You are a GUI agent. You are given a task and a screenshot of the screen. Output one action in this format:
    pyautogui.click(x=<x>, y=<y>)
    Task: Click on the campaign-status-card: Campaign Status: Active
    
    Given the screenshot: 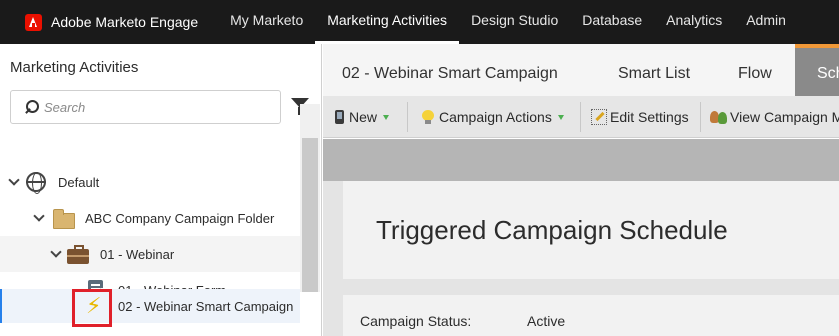 What is the action you would take?
    pyautogui.click(x=591, y=315)
    